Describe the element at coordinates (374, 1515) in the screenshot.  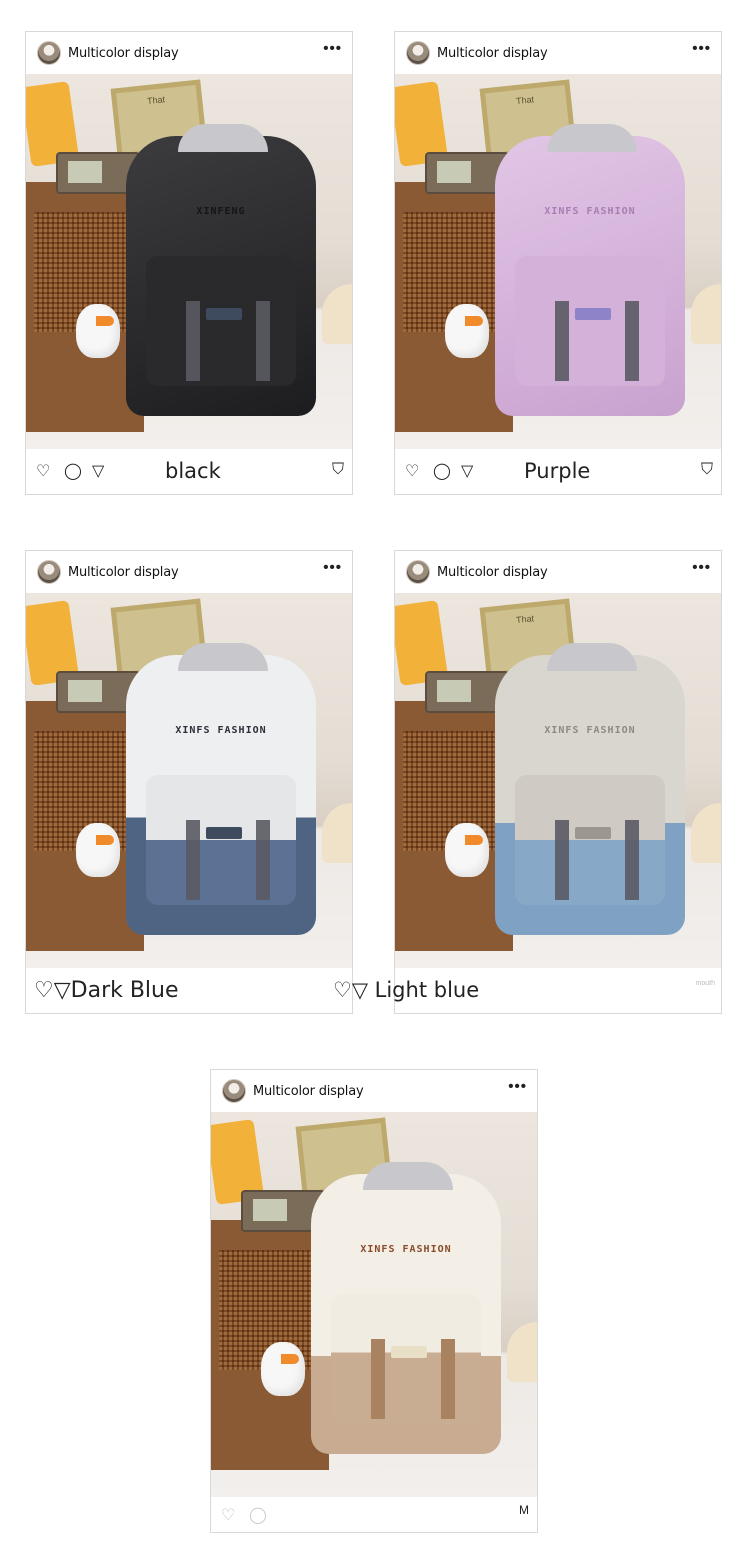
I see `post-footer: ♡ ◯ M` at that location.